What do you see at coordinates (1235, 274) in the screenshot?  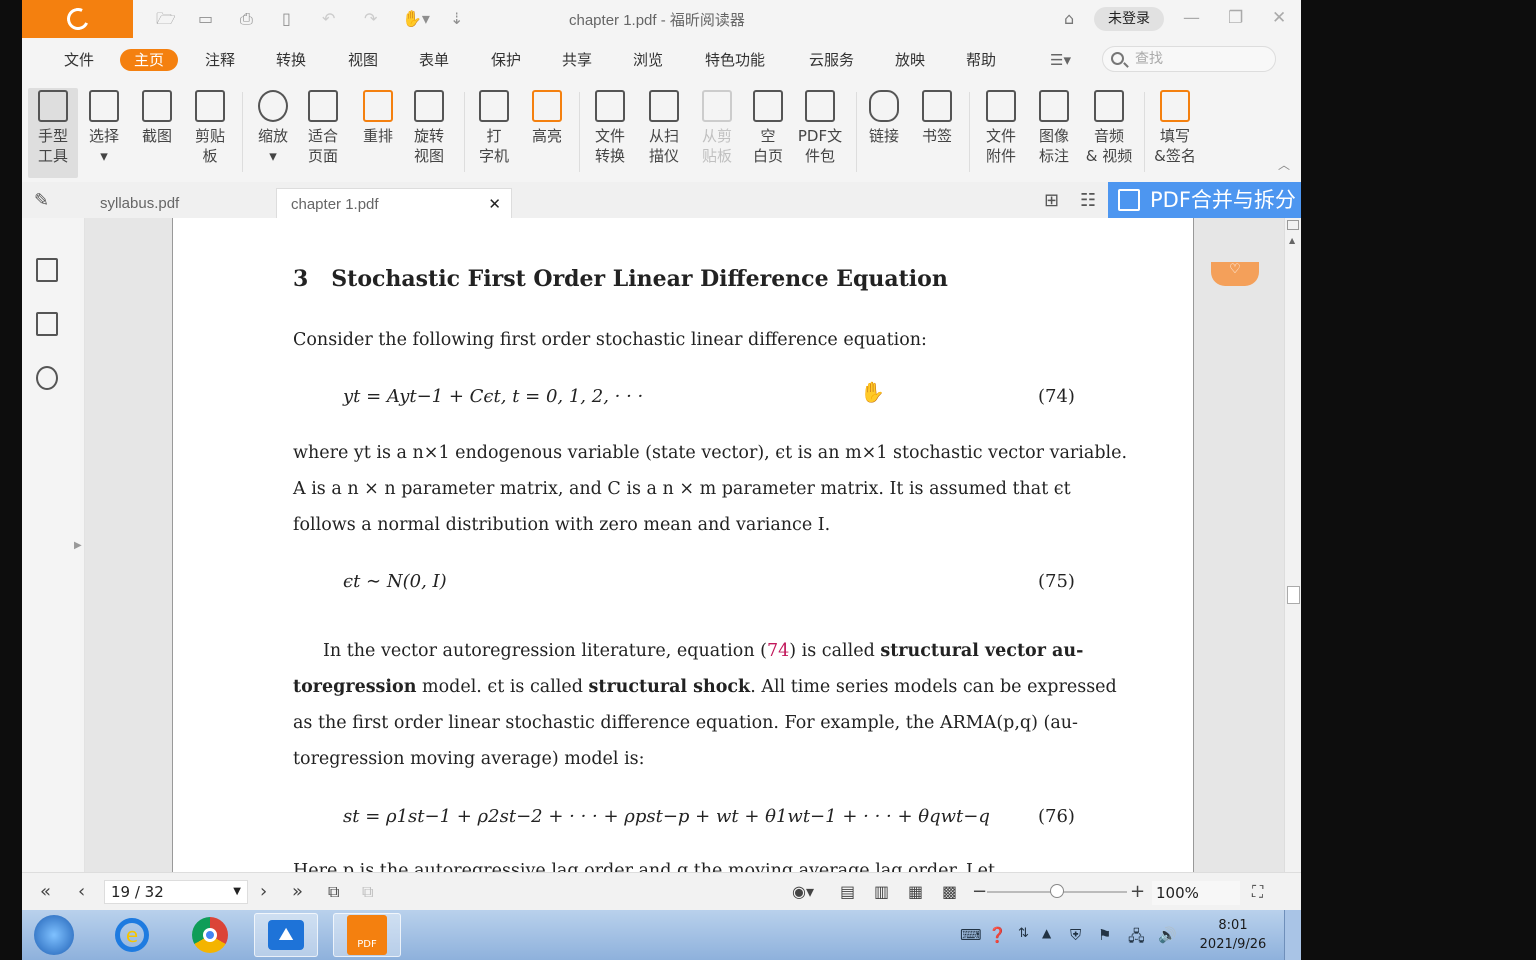 I see `floating-gift-icon: ♡` at bounding box center [1235, 274].